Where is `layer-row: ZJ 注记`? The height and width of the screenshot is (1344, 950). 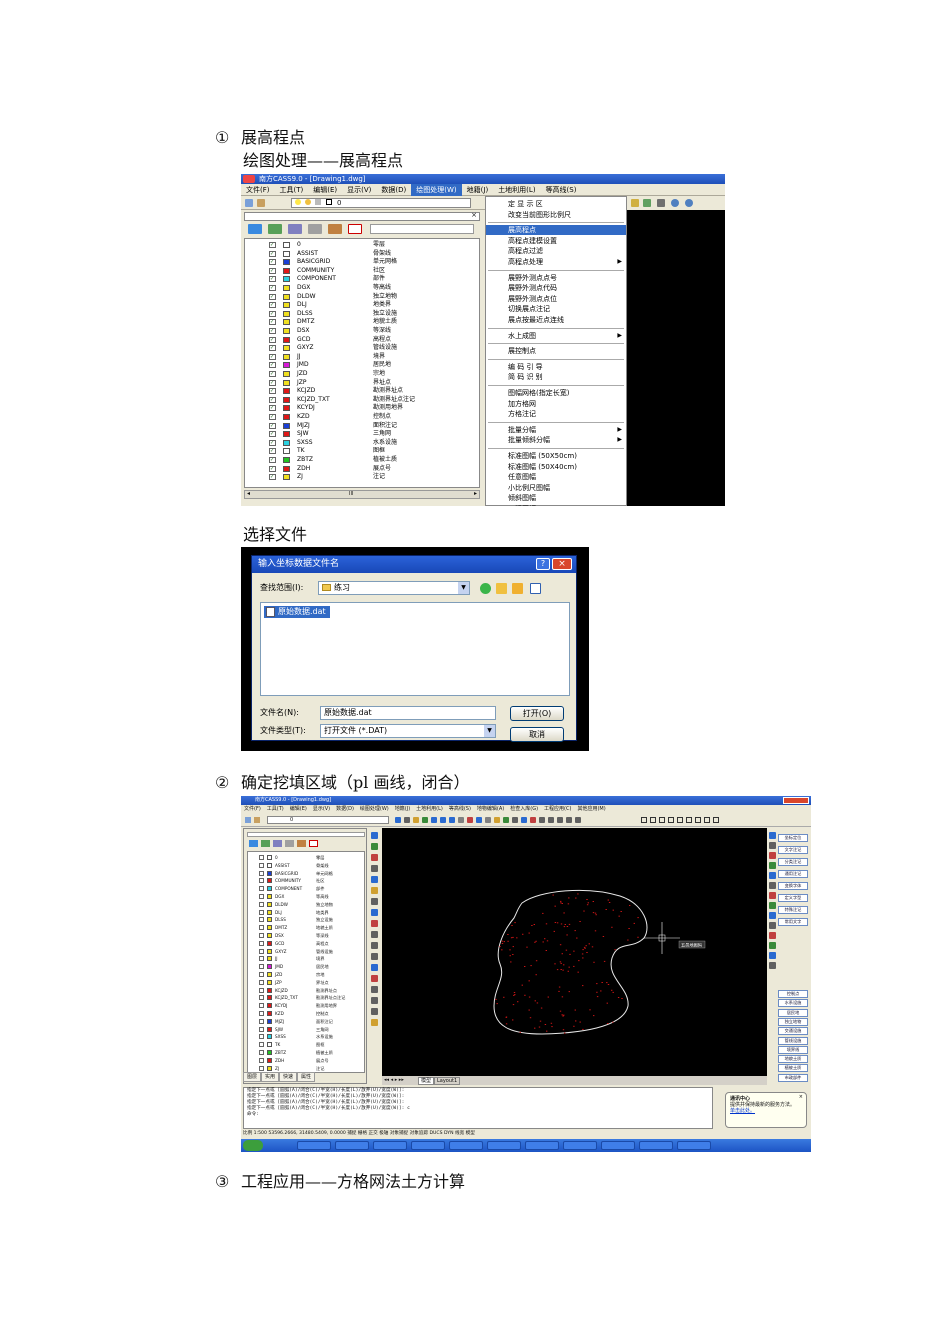
layer-row: ZJ 注记 is located at coordinates (306, 1068).